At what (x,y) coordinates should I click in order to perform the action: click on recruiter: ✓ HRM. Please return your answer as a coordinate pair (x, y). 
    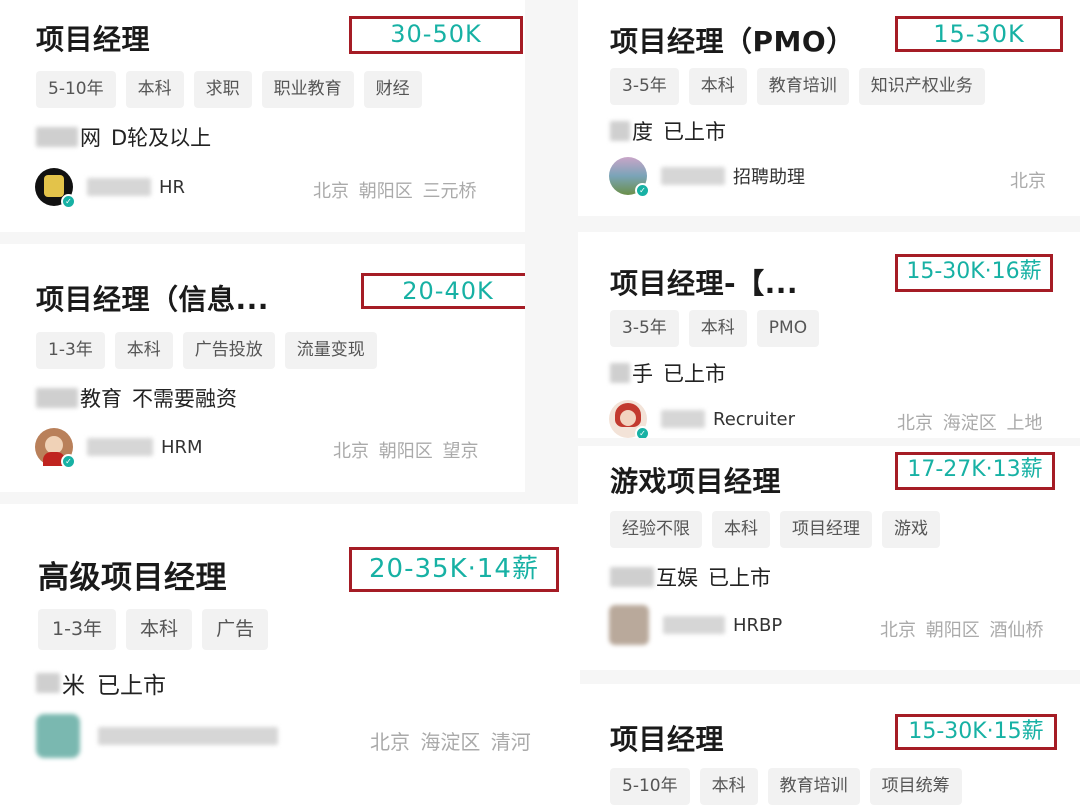
    Looking at the image, I should click on (119, 448).